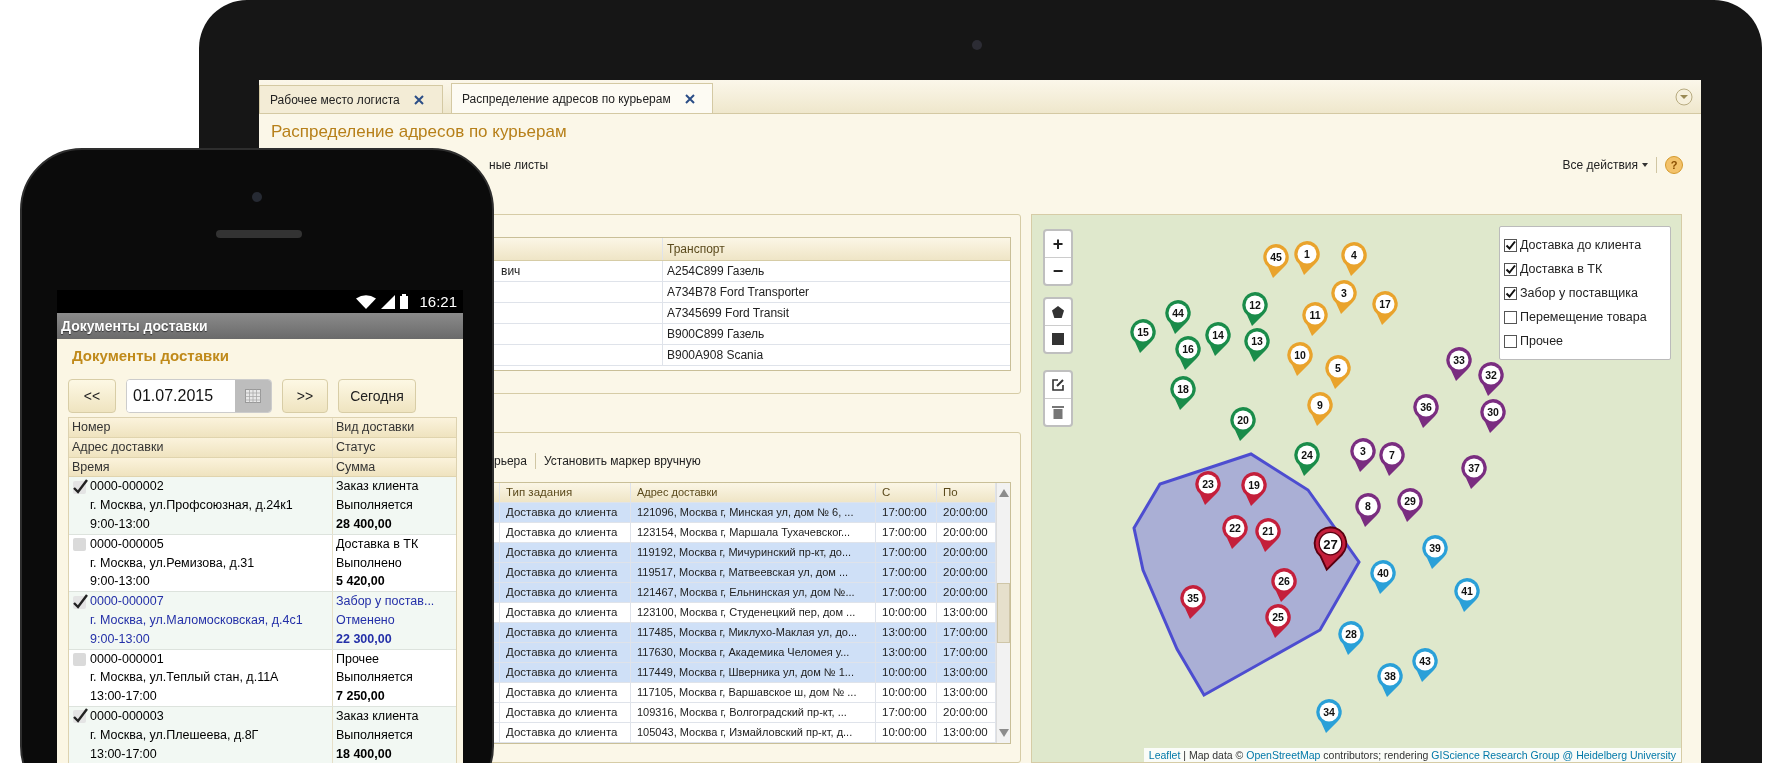  What do you see at coordinates (199, 396) in the screenshot?
I see `date-field: 01.07.2015` at bounding box center [199, 396].